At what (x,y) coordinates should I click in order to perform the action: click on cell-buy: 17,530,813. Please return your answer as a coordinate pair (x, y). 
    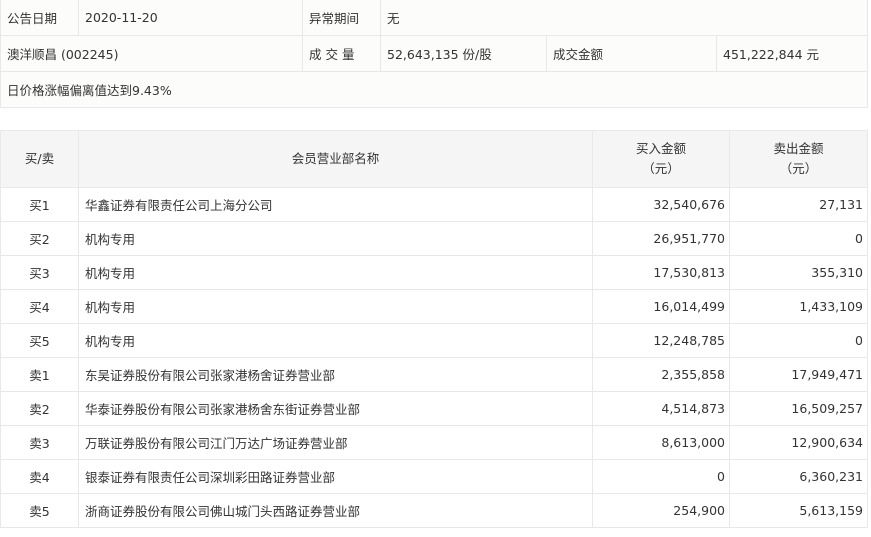
    Looking at the image, I should click on (661, 272).